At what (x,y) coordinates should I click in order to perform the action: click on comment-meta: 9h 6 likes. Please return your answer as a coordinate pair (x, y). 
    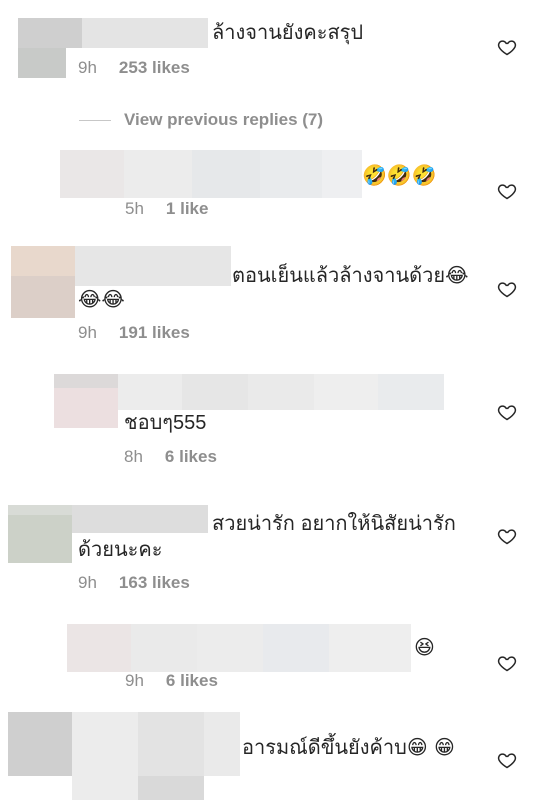
    Looking at the image, I should click on (171, 681).